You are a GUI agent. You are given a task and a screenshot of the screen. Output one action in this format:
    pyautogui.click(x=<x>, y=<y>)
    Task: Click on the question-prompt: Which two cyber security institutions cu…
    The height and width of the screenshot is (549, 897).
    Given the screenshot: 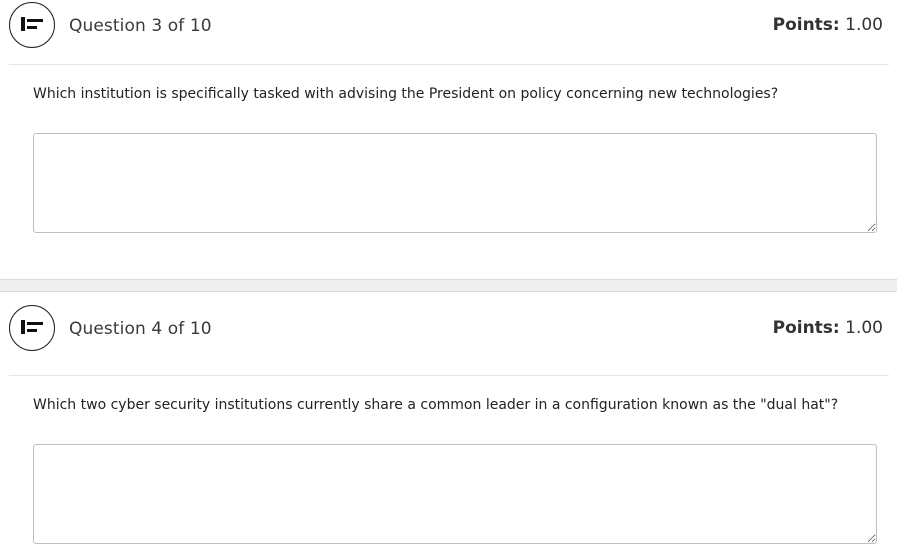 What is the action you would take?
    pyautogui.click(x=436, y=405)
    